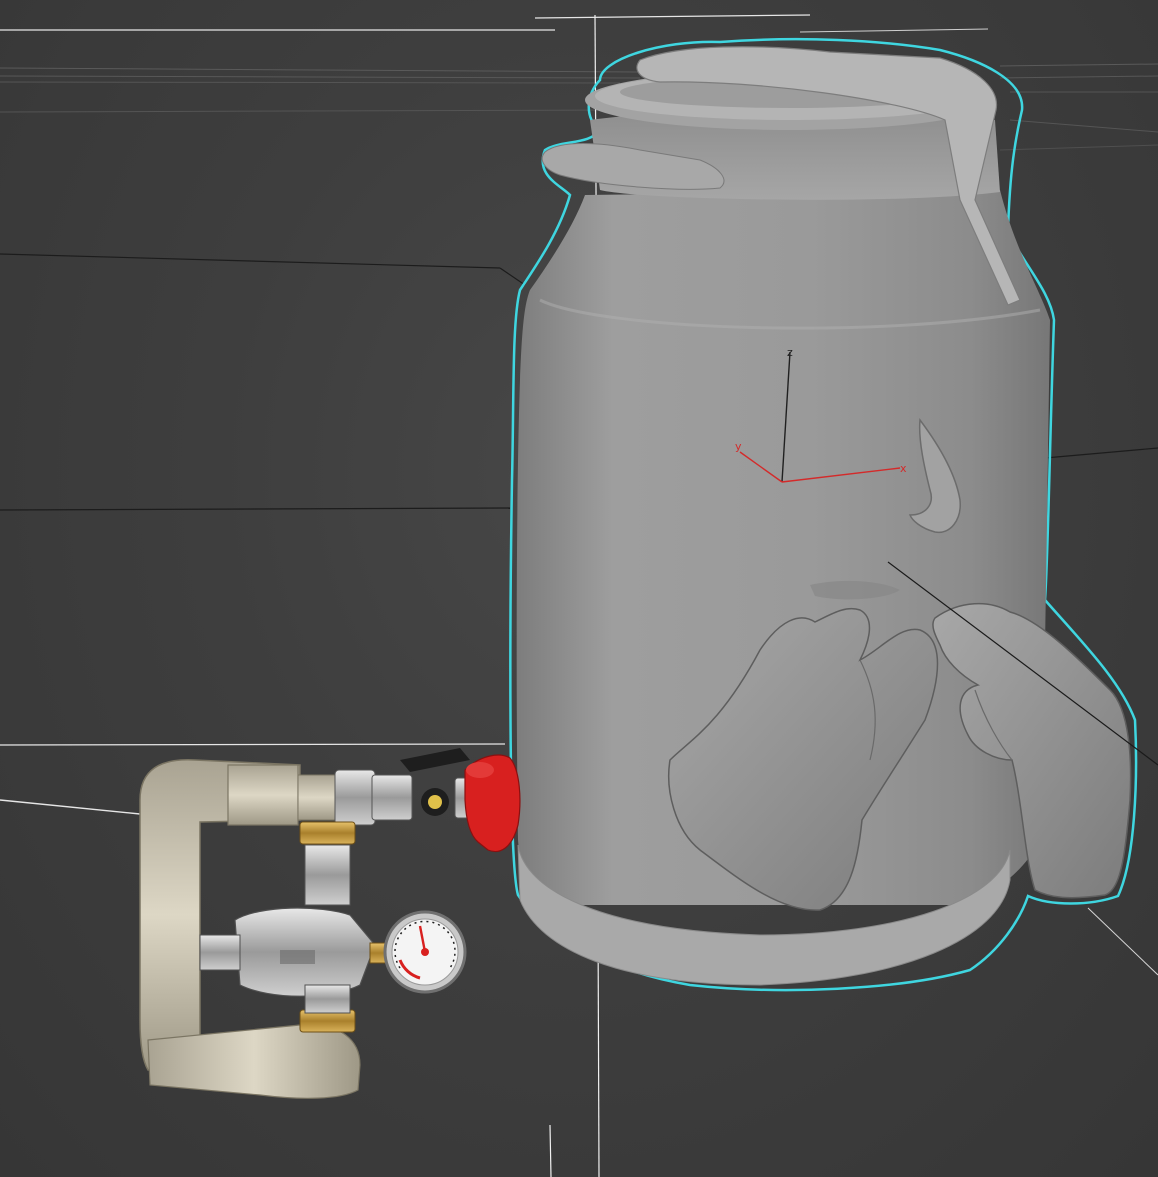 This screenshot has height=1177, width=1158. I want to click on gizmo-y-label: y, so click(738, 446).